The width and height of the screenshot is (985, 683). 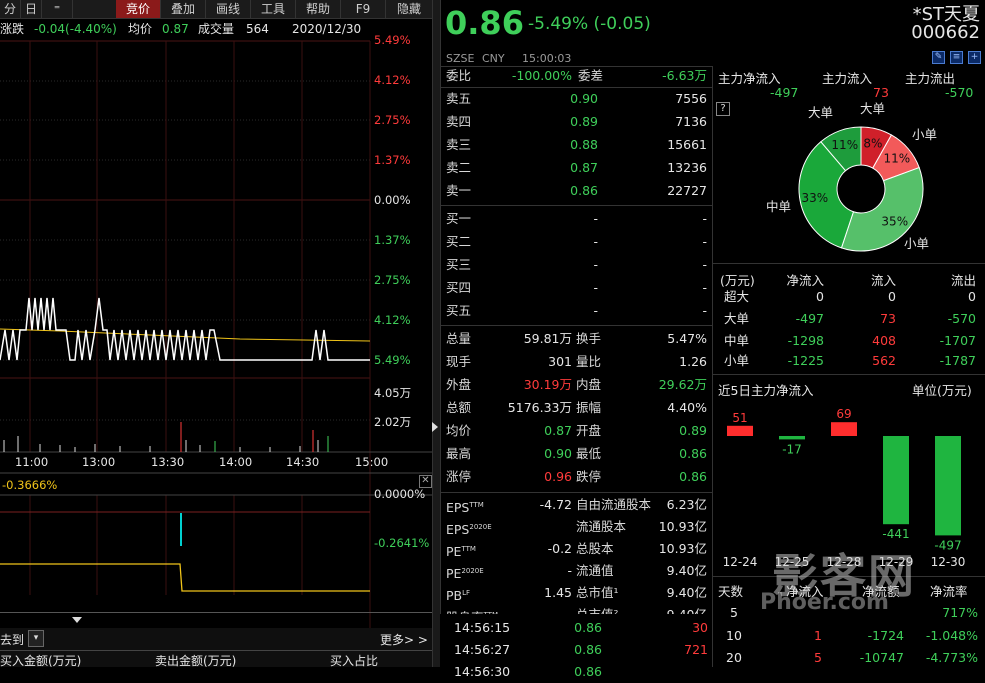 What do you see at coordinates (482, 671) in the screenshot?
I see `tick-time: 14:56:30` at bounding box center [482, 671].